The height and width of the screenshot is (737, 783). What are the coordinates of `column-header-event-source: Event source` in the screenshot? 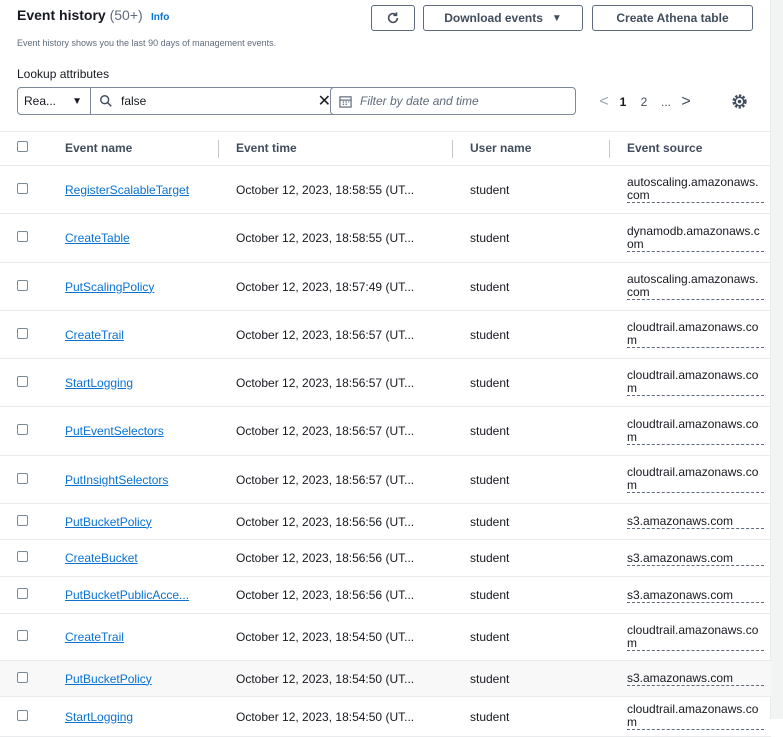 It's located at (690, 148).